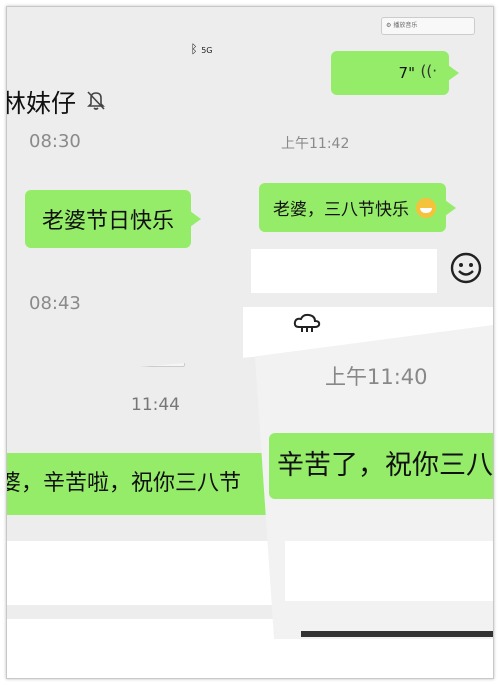  I want to click on emoji-button, so click(466, 270).